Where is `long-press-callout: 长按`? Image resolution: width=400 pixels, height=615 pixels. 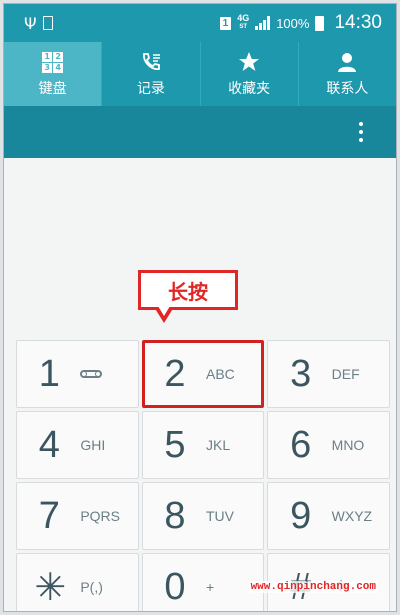
long-press-callout: 长按 is located at coordinates (188, 290).